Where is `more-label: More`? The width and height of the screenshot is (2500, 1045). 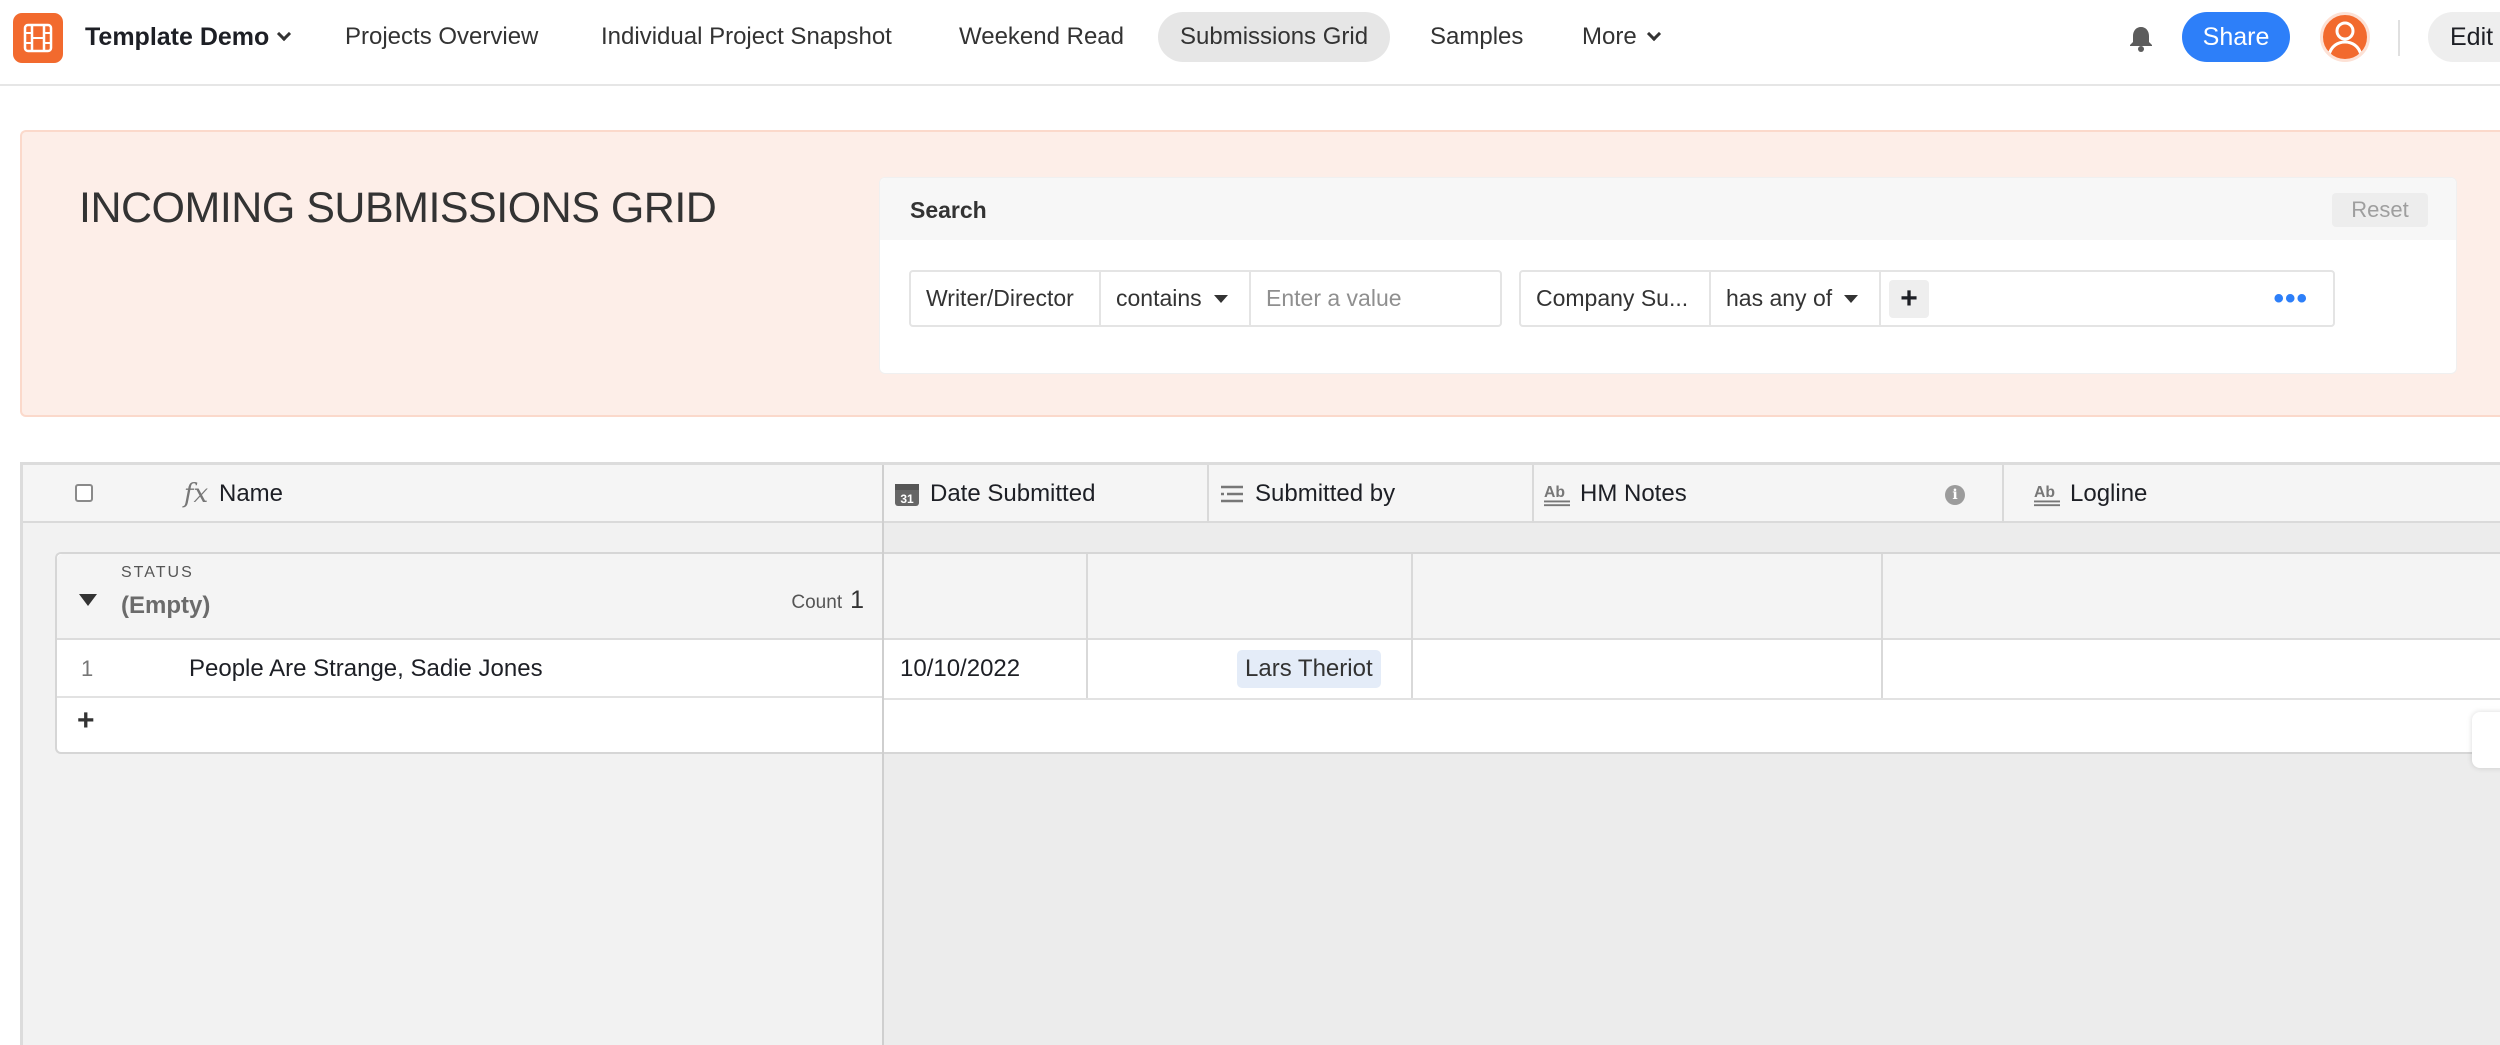 more-label: More is located at coordinates (1609, 36).